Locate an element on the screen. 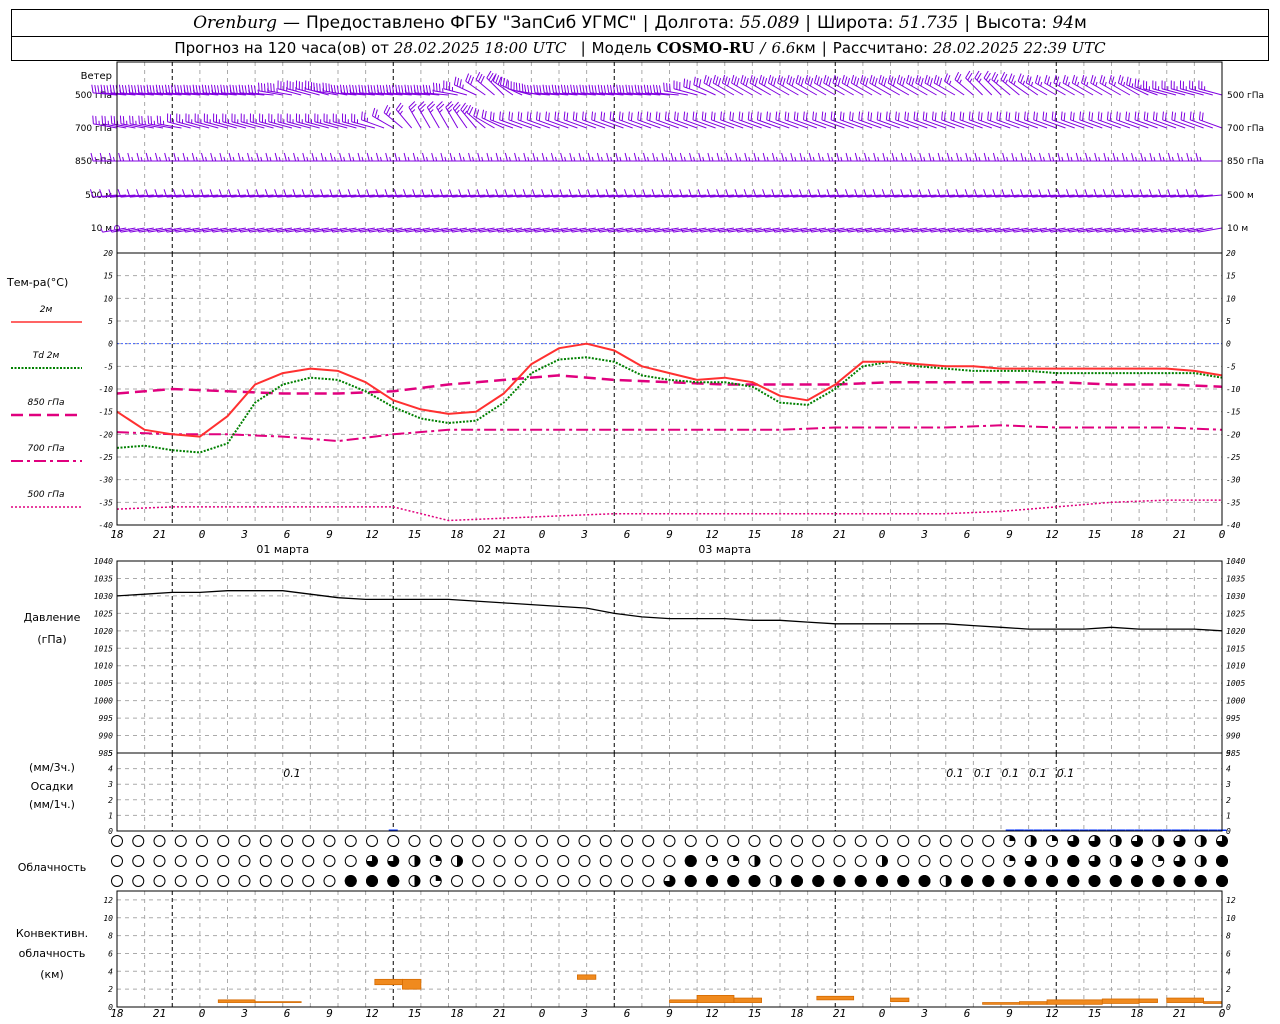 This screenshot has width=1280, height=1024. pressure-grid-tick-left: 1035 is located at coordinates (103, 578).